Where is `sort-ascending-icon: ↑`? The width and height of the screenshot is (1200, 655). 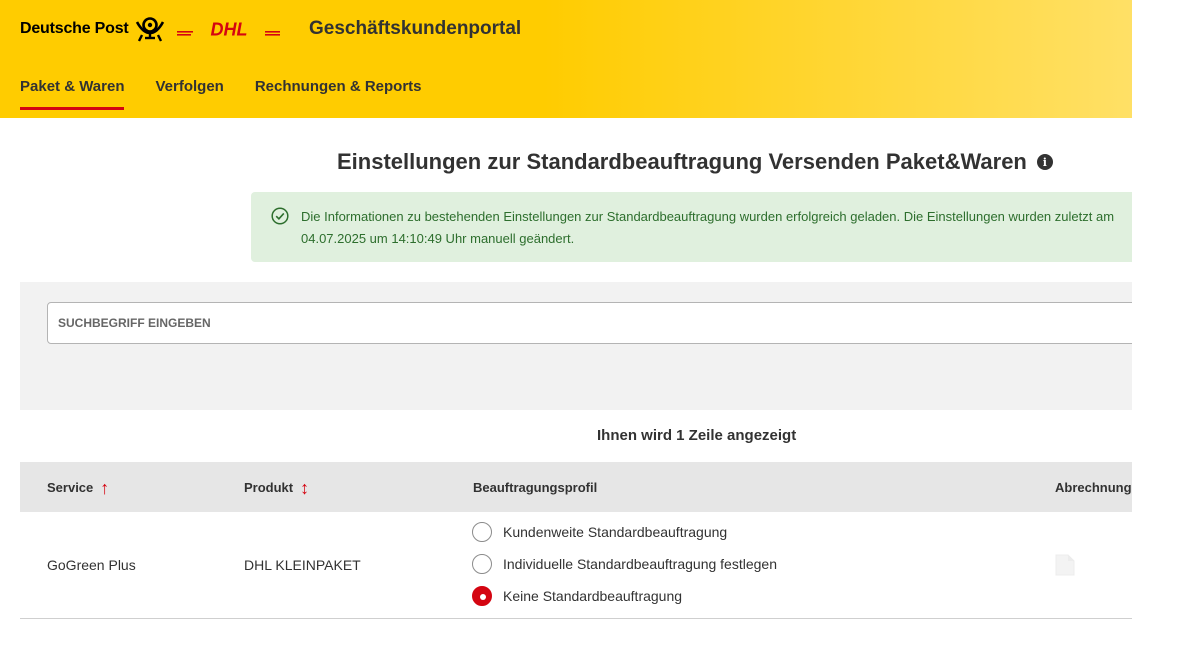 sort-ascending-icon: ↑ is located at coordinates (104, 488).